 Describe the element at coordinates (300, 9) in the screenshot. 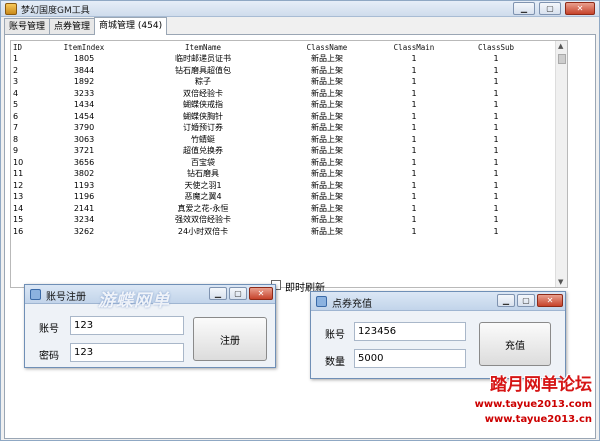

I see `title-bar: 梦幻国度GM工具 ▁ ▢ ✕` at that location.